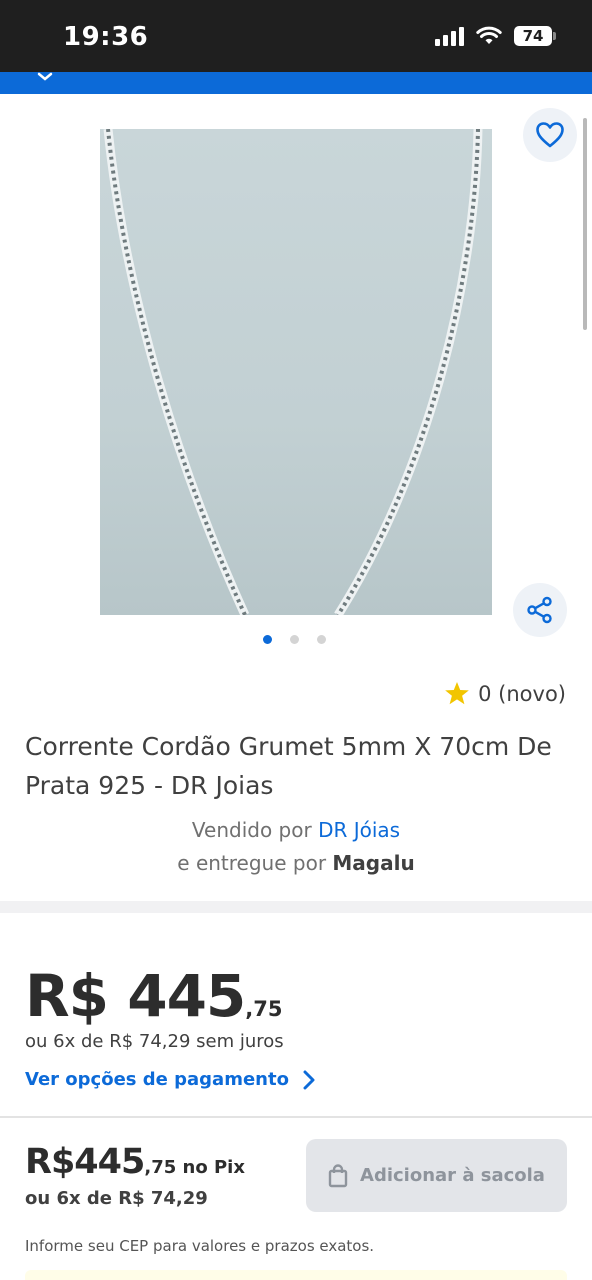 The height and width of the screenshot is (1280, 592). What do you see at coordinates (157, 1079) in the screenshot?
I see `payment-options-label: Ver opções de pagamento` at bounding box center [157, 1079].